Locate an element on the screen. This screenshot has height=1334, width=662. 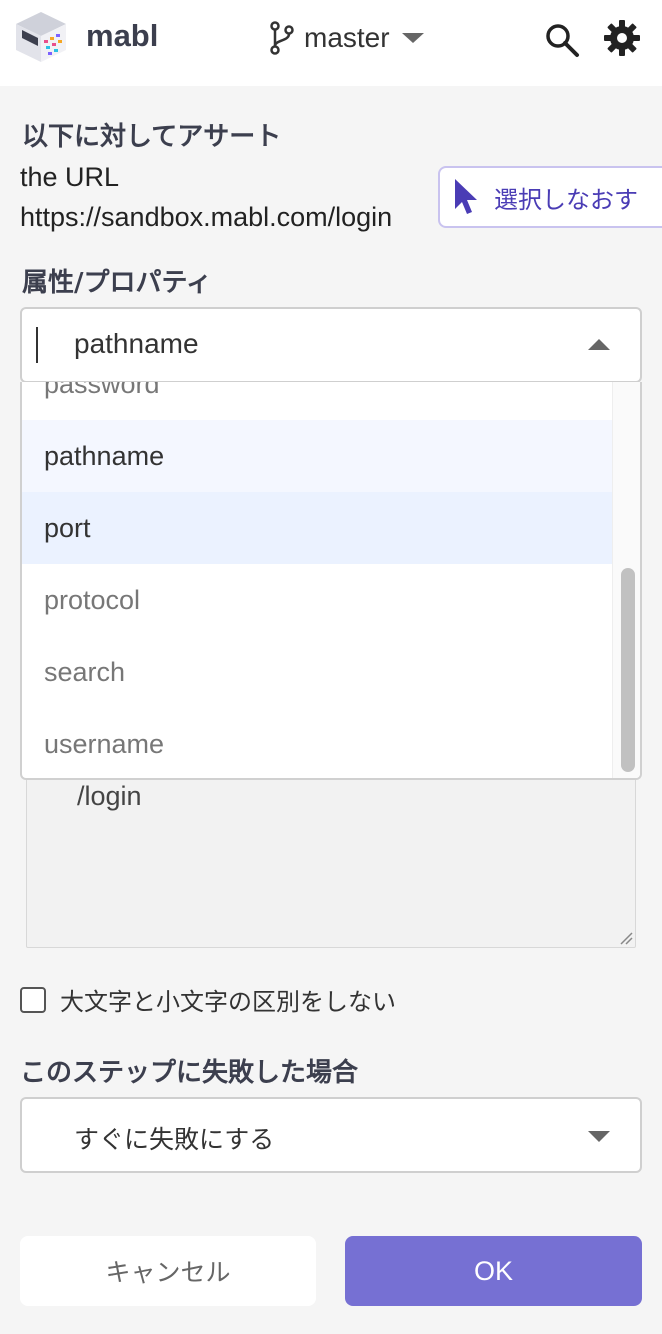
search-icon is located at coordinates (562, 40).